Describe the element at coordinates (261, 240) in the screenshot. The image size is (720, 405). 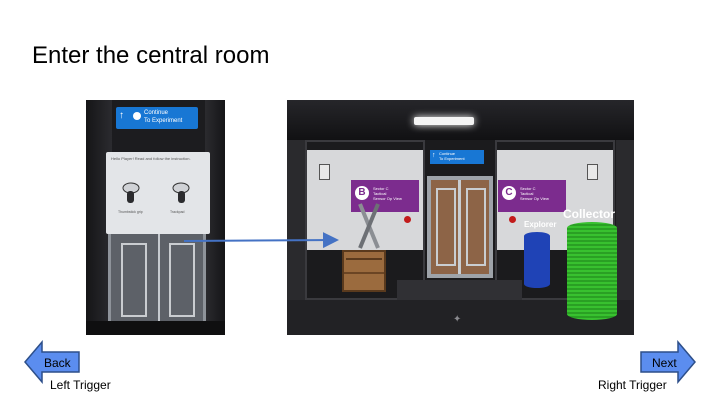
I see `connector-arrow` at that location.